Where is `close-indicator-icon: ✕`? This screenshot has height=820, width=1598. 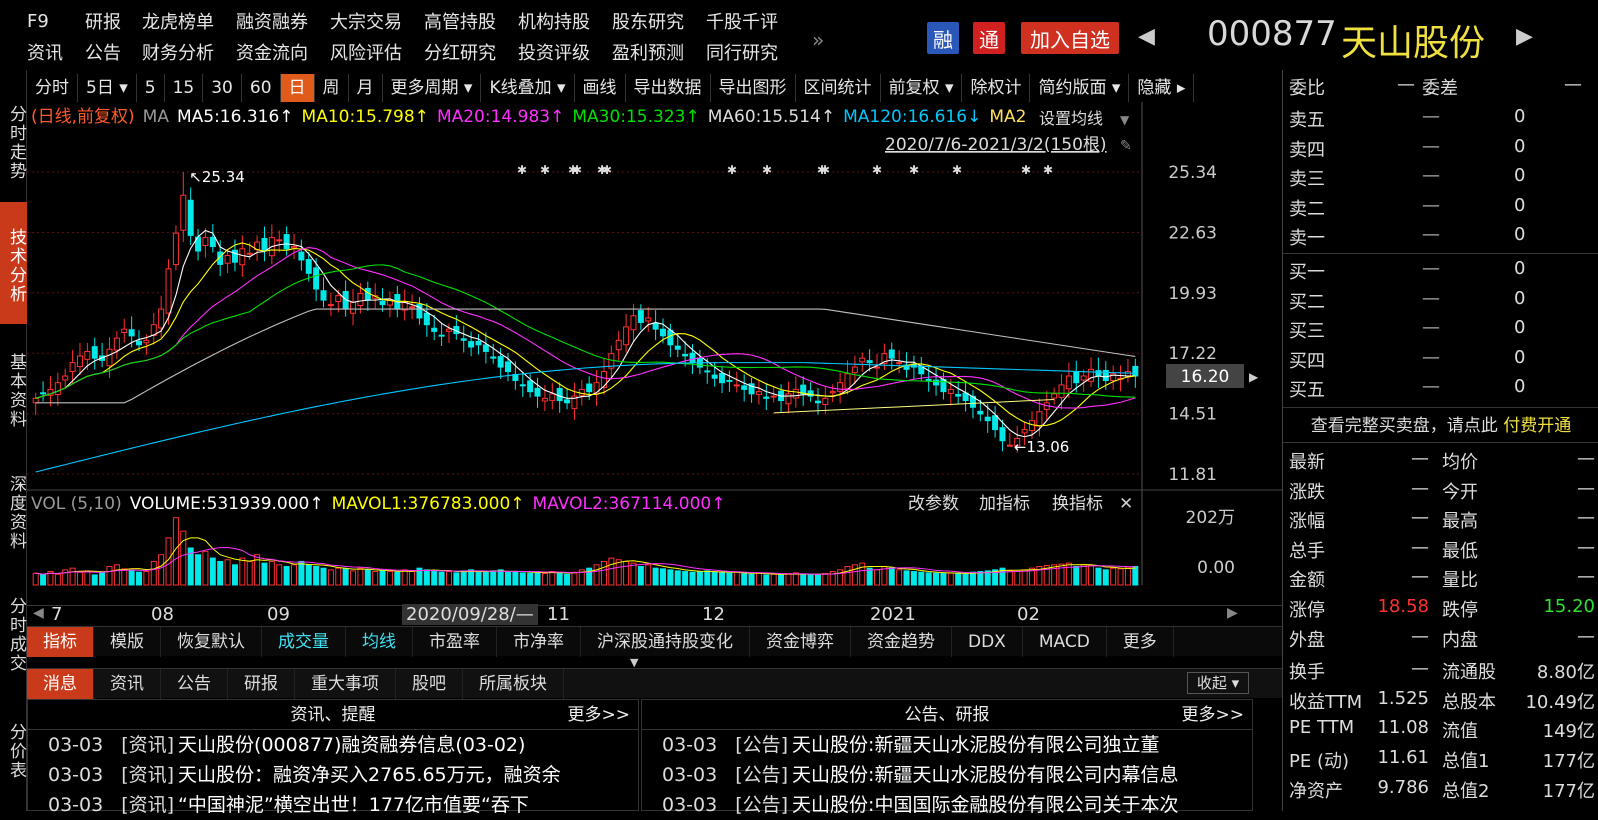
close-indicator-icon: ✕ is located at coordinates (1126, 504).